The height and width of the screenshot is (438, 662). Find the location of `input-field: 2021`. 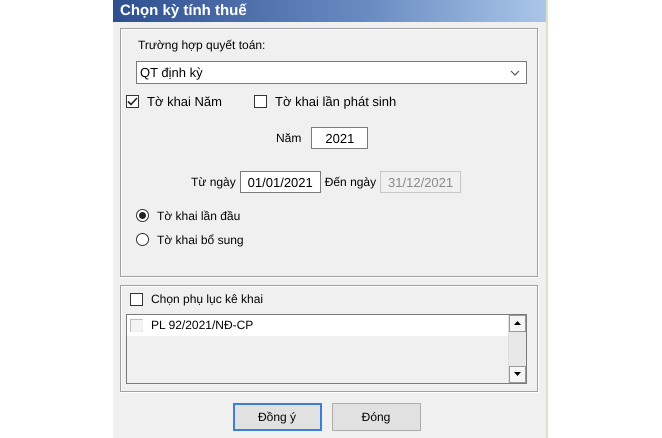

input-field: 2021 is located at coordinates (339, 138).